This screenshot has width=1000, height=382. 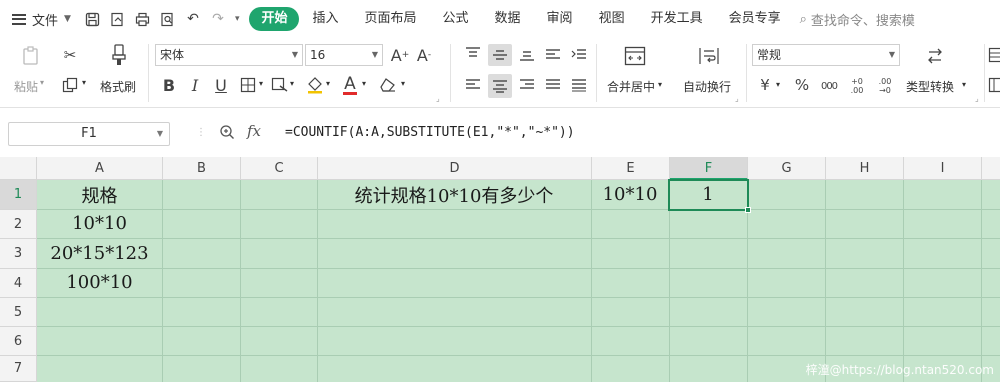 What do you see at coordinates (93, 19) in the screenshot?
I see `save-icon` at bounding box center [93, 19].